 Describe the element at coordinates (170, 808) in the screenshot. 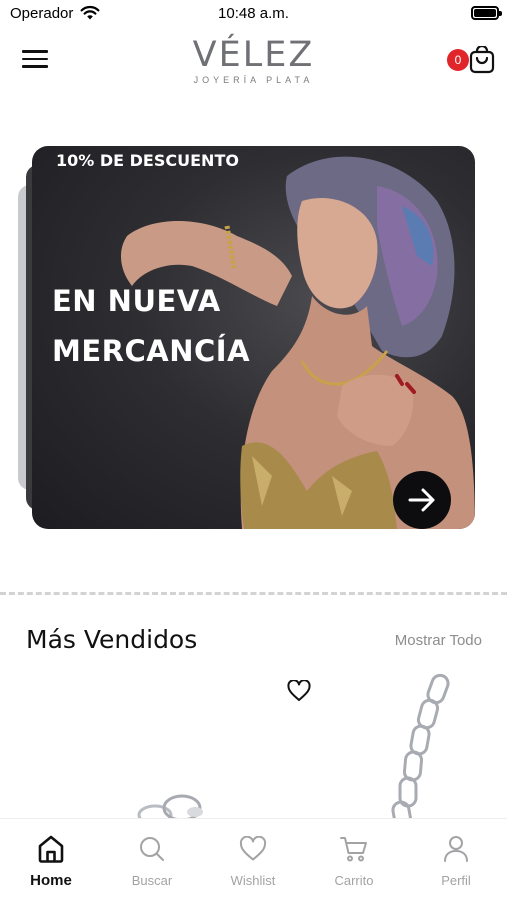

I see `product-image-earrings` at that location.